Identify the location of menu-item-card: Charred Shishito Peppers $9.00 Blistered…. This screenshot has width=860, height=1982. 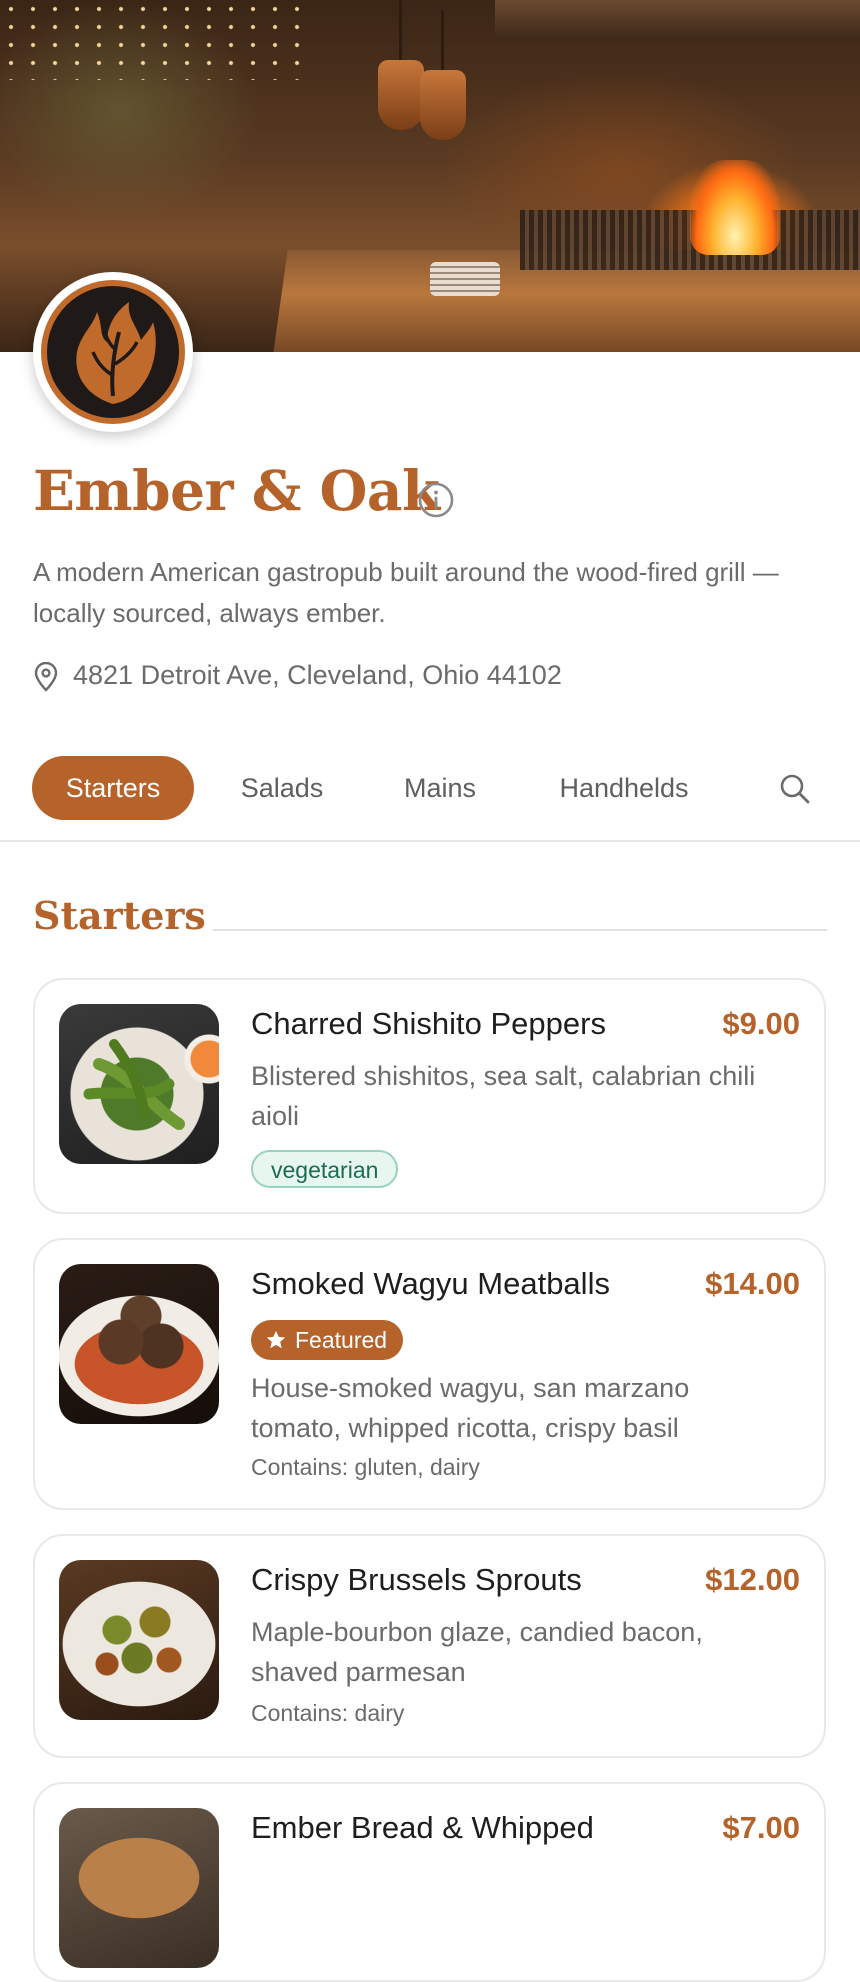
(429, 1096).